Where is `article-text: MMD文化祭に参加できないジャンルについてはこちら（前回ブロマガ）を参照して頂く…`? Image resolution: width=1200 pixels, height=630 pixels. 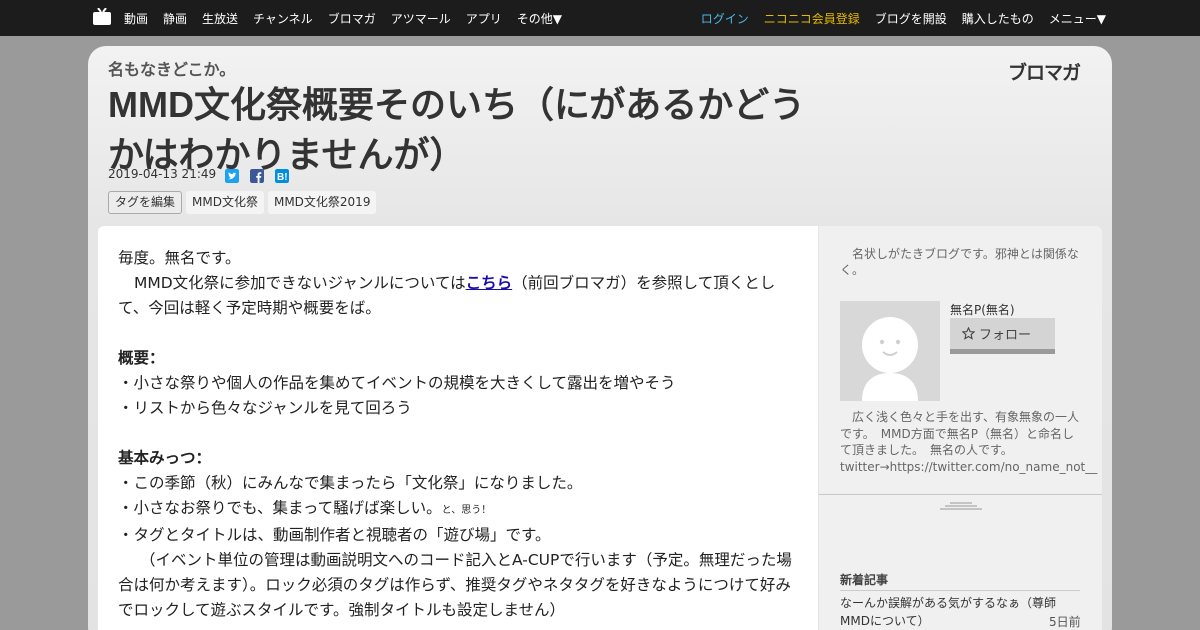 article-text: MMD文化祭に参加できないジャンルについてはこちら（前回ブロマガ）を参照して頂く… is located at coordinates (458, 296).